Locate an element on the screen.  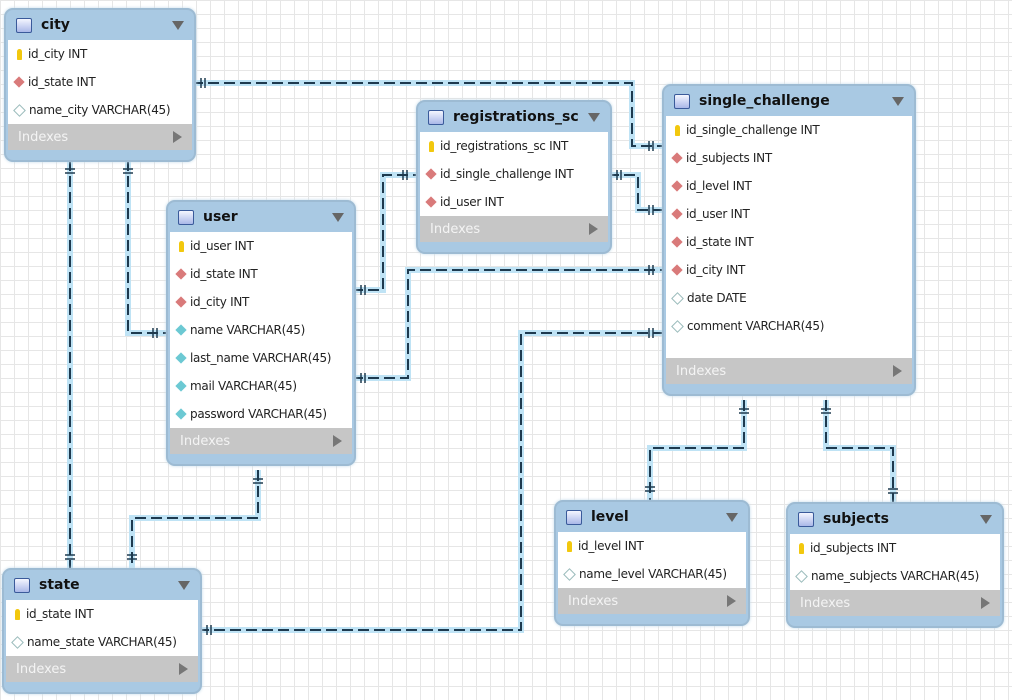
column-row: password VARCHAR(45) is located at coordinates (261, 414).